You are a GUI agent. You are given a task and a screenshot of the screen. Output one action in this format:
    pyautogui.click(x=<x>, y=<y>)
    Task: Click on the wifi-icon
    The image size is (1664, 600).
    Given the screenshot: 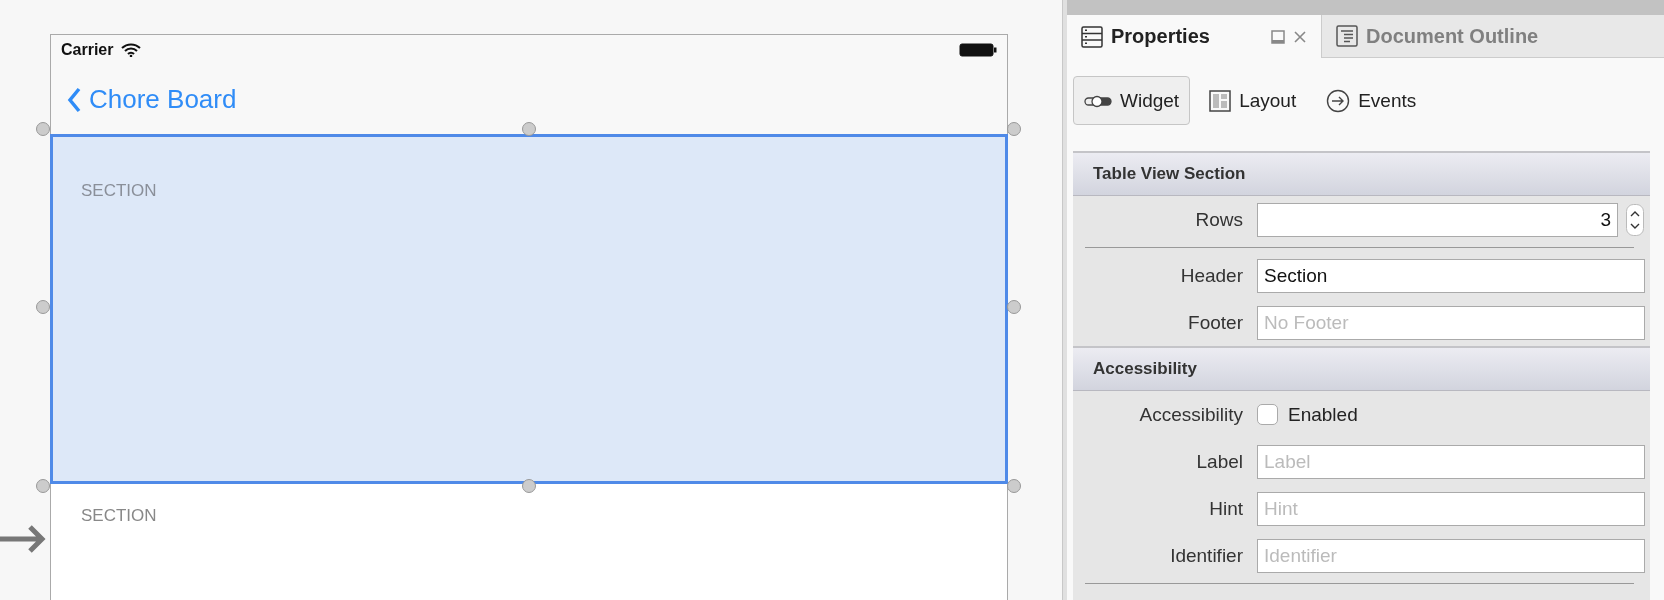 What is the action you would take?
    pyautogui.click(x=131, y=50)
    